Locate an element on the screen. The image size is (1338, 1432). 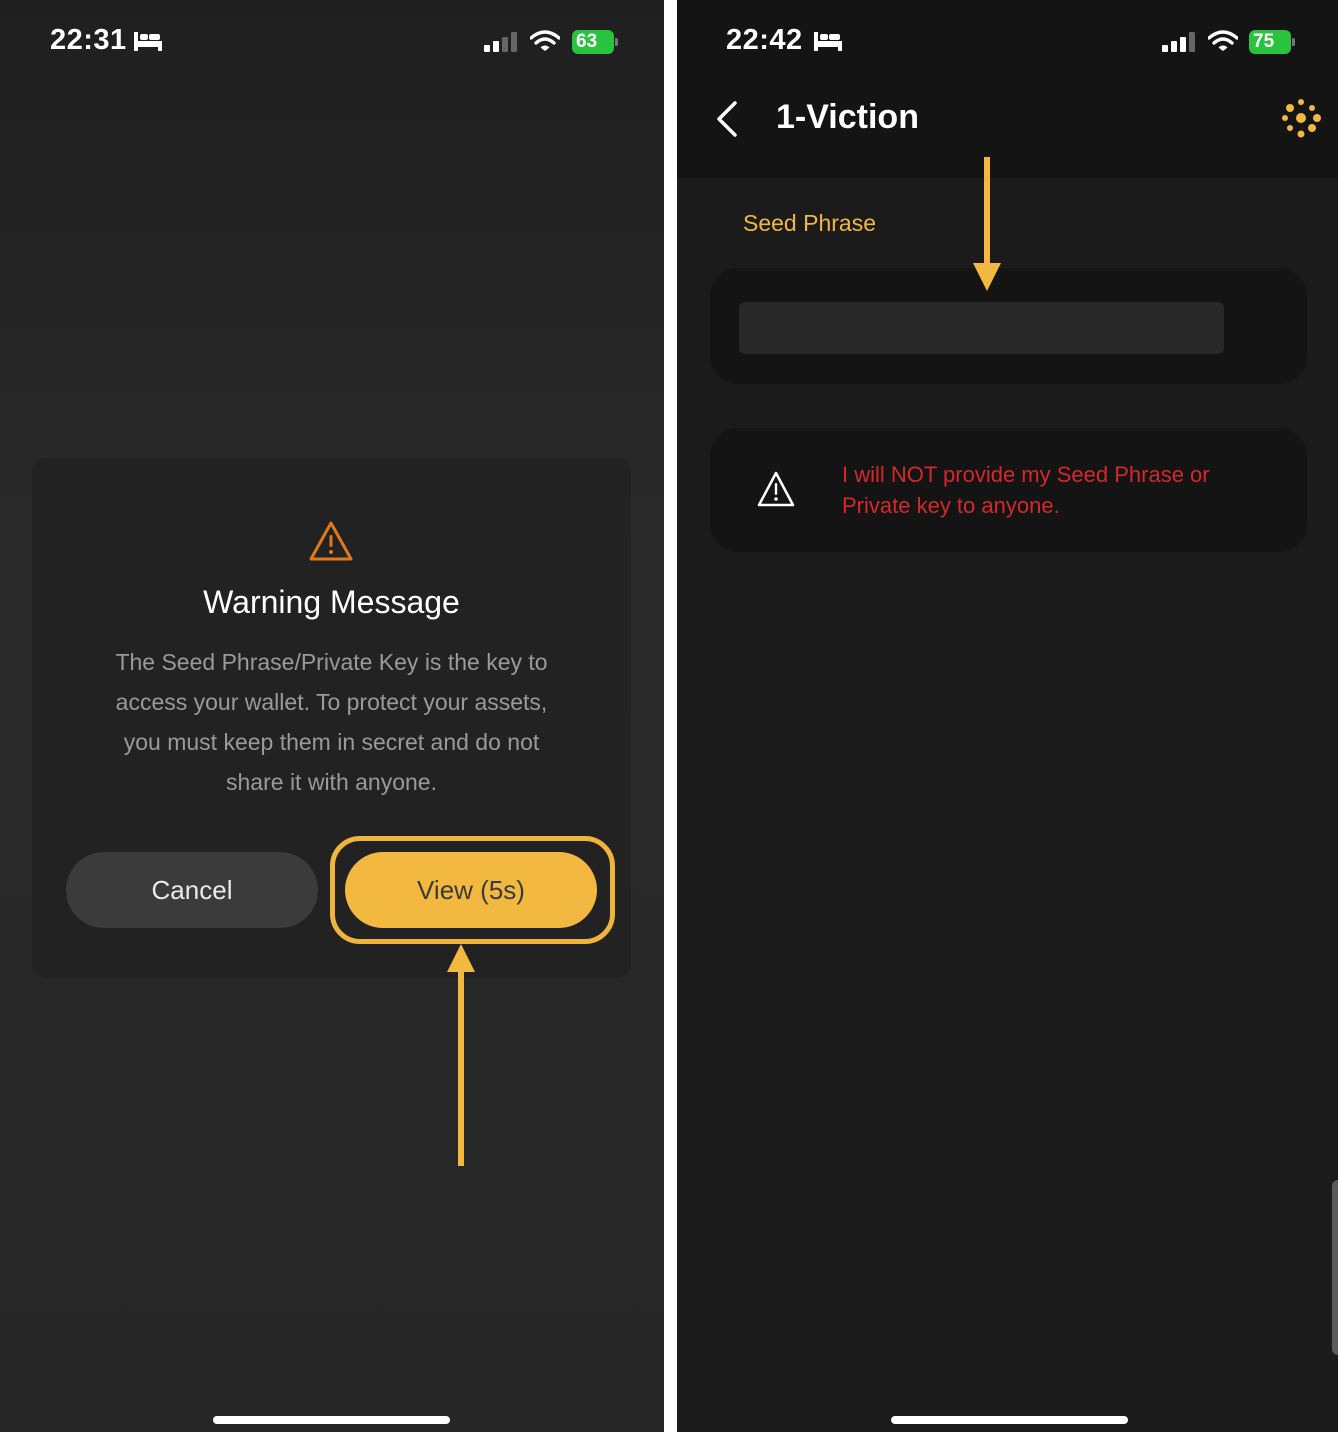
seed-phrase-card is located at coordinates (1008, 326).